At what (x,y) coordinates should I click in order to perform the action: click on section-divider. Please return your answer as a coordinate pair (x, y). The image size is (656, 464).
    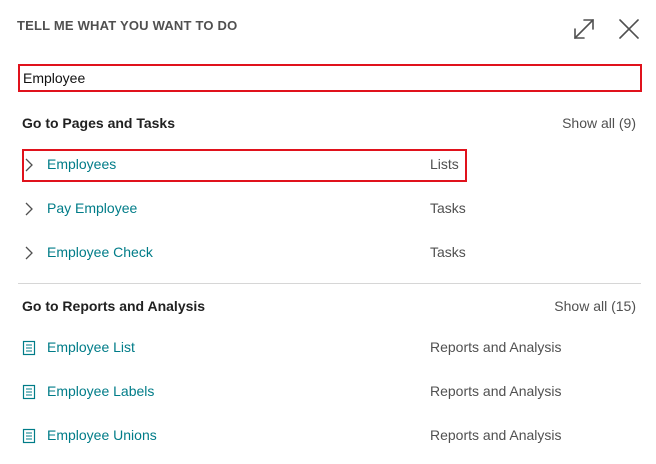
    Looking at the image, I should click on (329, 283).